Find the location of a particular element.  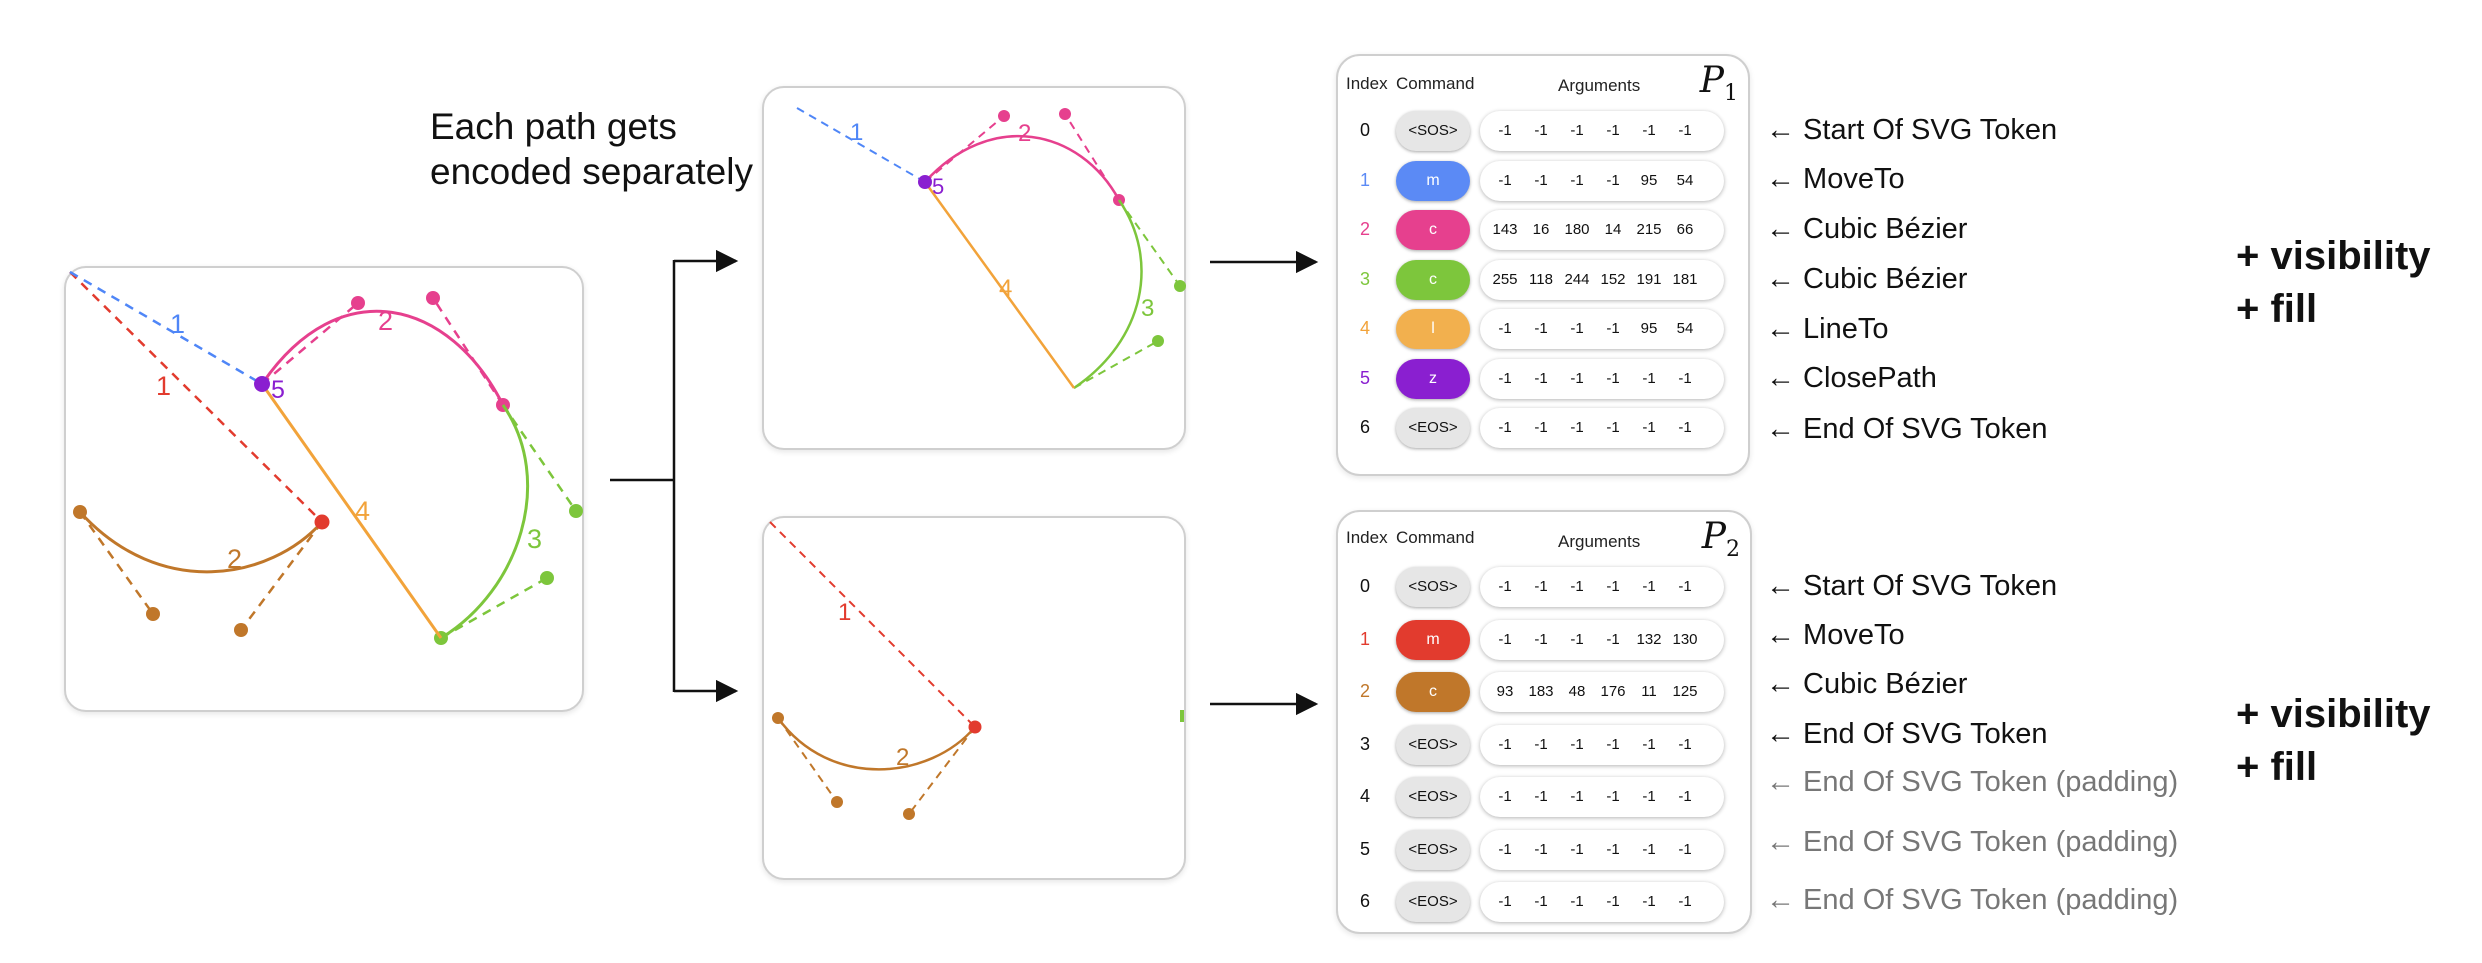

table-row: 5 z -1 -1 -1 -1 -1 -1 is located at coordinates (1543, 379).